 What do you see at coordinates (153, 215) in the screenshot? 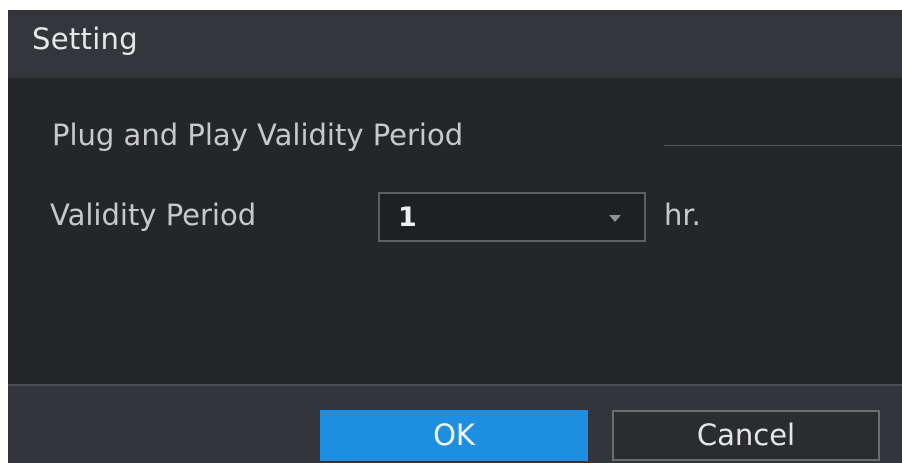
I see `validity-period-label: Validity Period` at bounding box center [153, 215].